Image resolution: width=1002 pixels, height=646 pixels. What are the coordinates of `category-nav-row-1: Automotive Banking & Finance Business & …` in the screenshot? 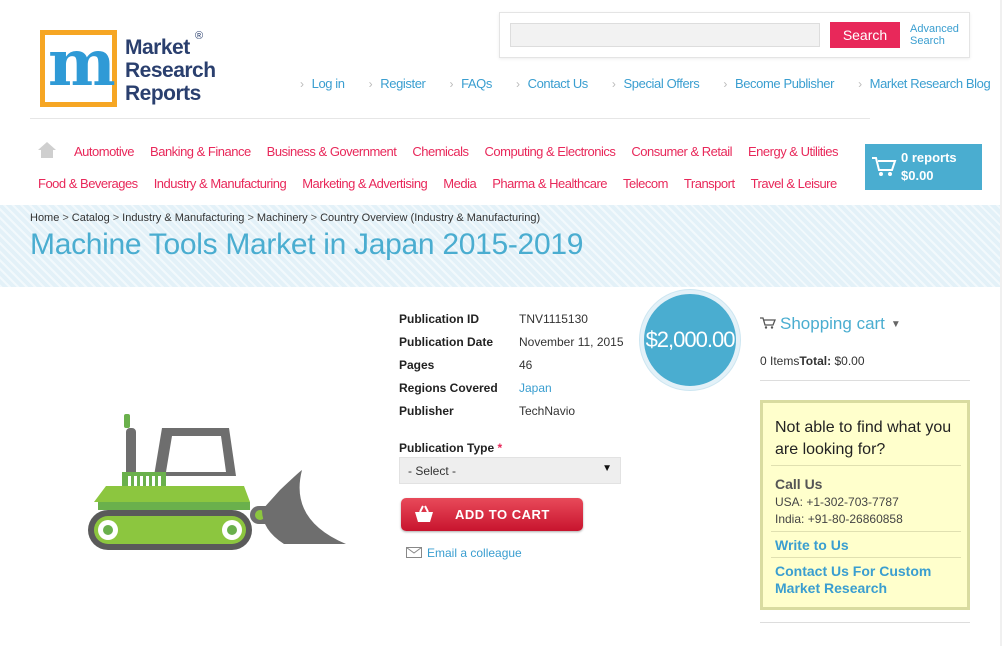 It's located at (464, 151).